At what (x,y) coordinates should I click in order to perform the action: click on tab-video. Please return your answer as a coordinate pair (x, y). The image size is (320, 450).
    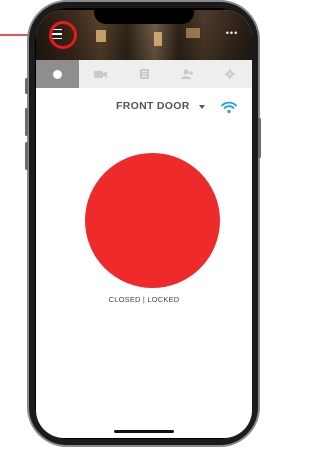
    Looking at the image, I should click on (100, 74).